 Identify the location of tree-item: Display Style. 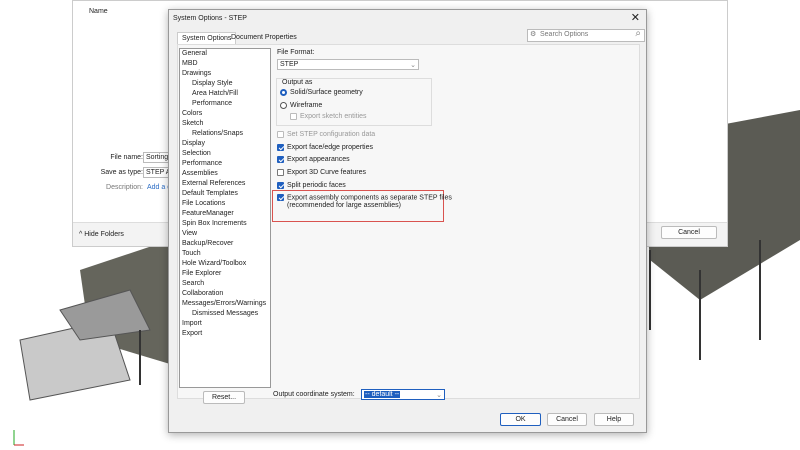
(225, 84).